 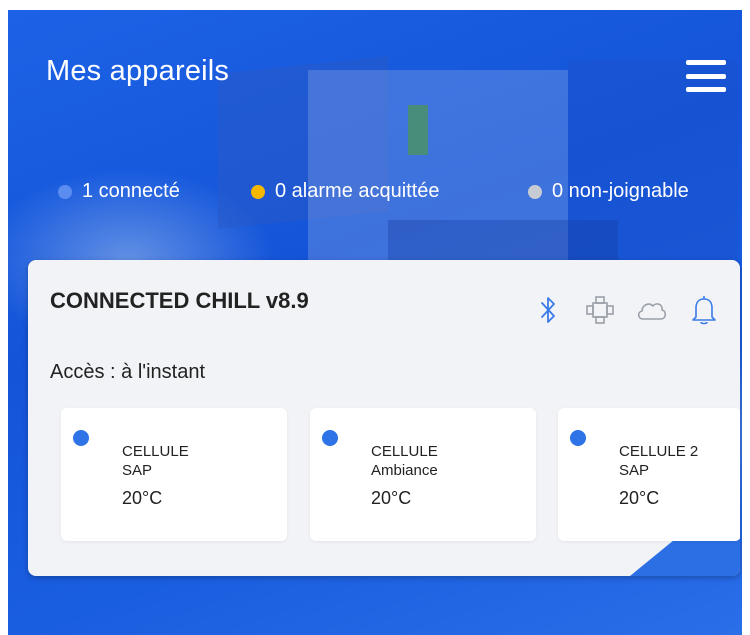 What do you see at coordinates (652, 310) in the screenshot?
I see `cloud-icon` at bounding box center [652, 310].